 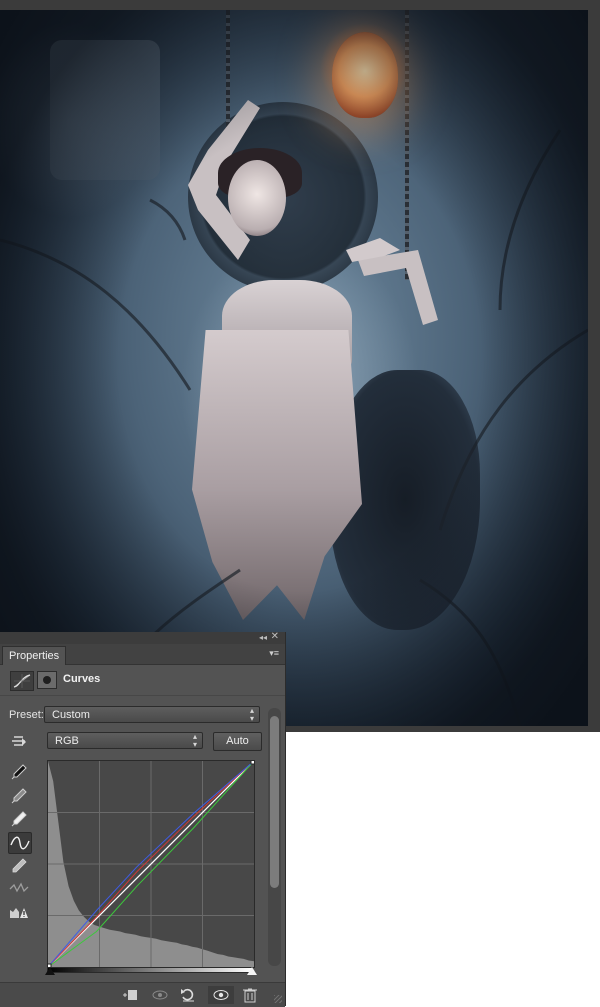 I want to click on tab-properties: Properties, so click(x=34, y=655).